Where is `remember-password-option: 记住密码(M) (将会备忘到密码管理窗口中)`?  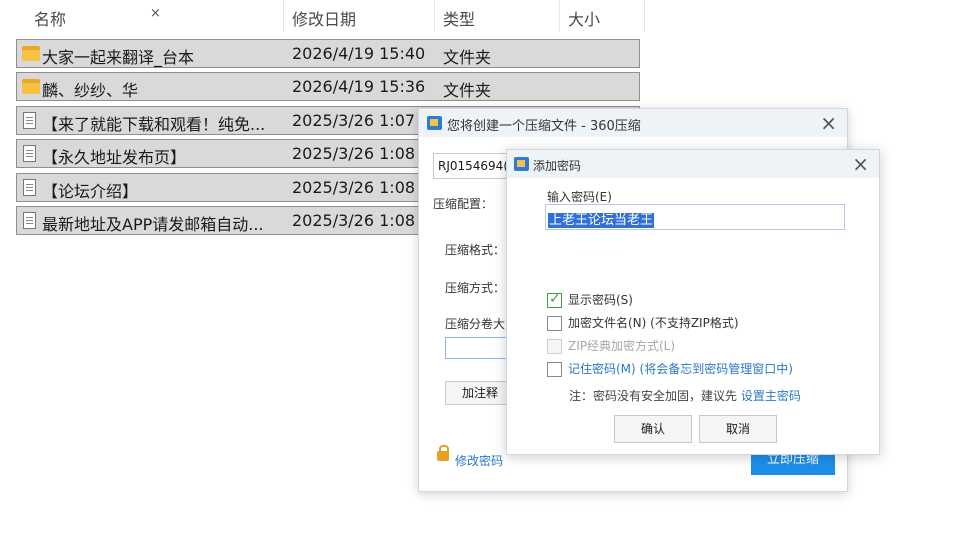
remember-password-option: 记住密码(M) (将会备忘到密码管理窗口中) is located at coordinates (670, 368).